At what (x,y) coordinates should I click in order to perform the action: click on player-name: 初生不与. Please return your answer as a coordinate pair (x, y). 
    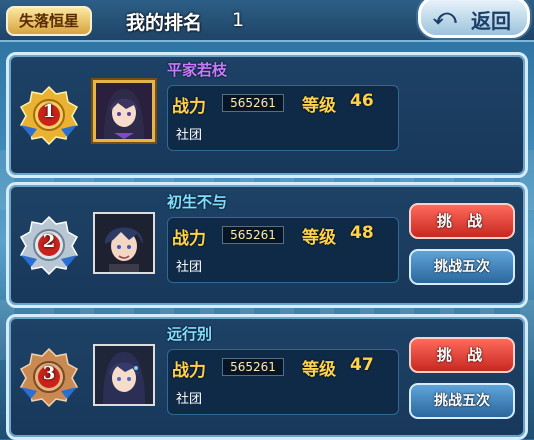
    Looking at the image, I should click on (197, 202).